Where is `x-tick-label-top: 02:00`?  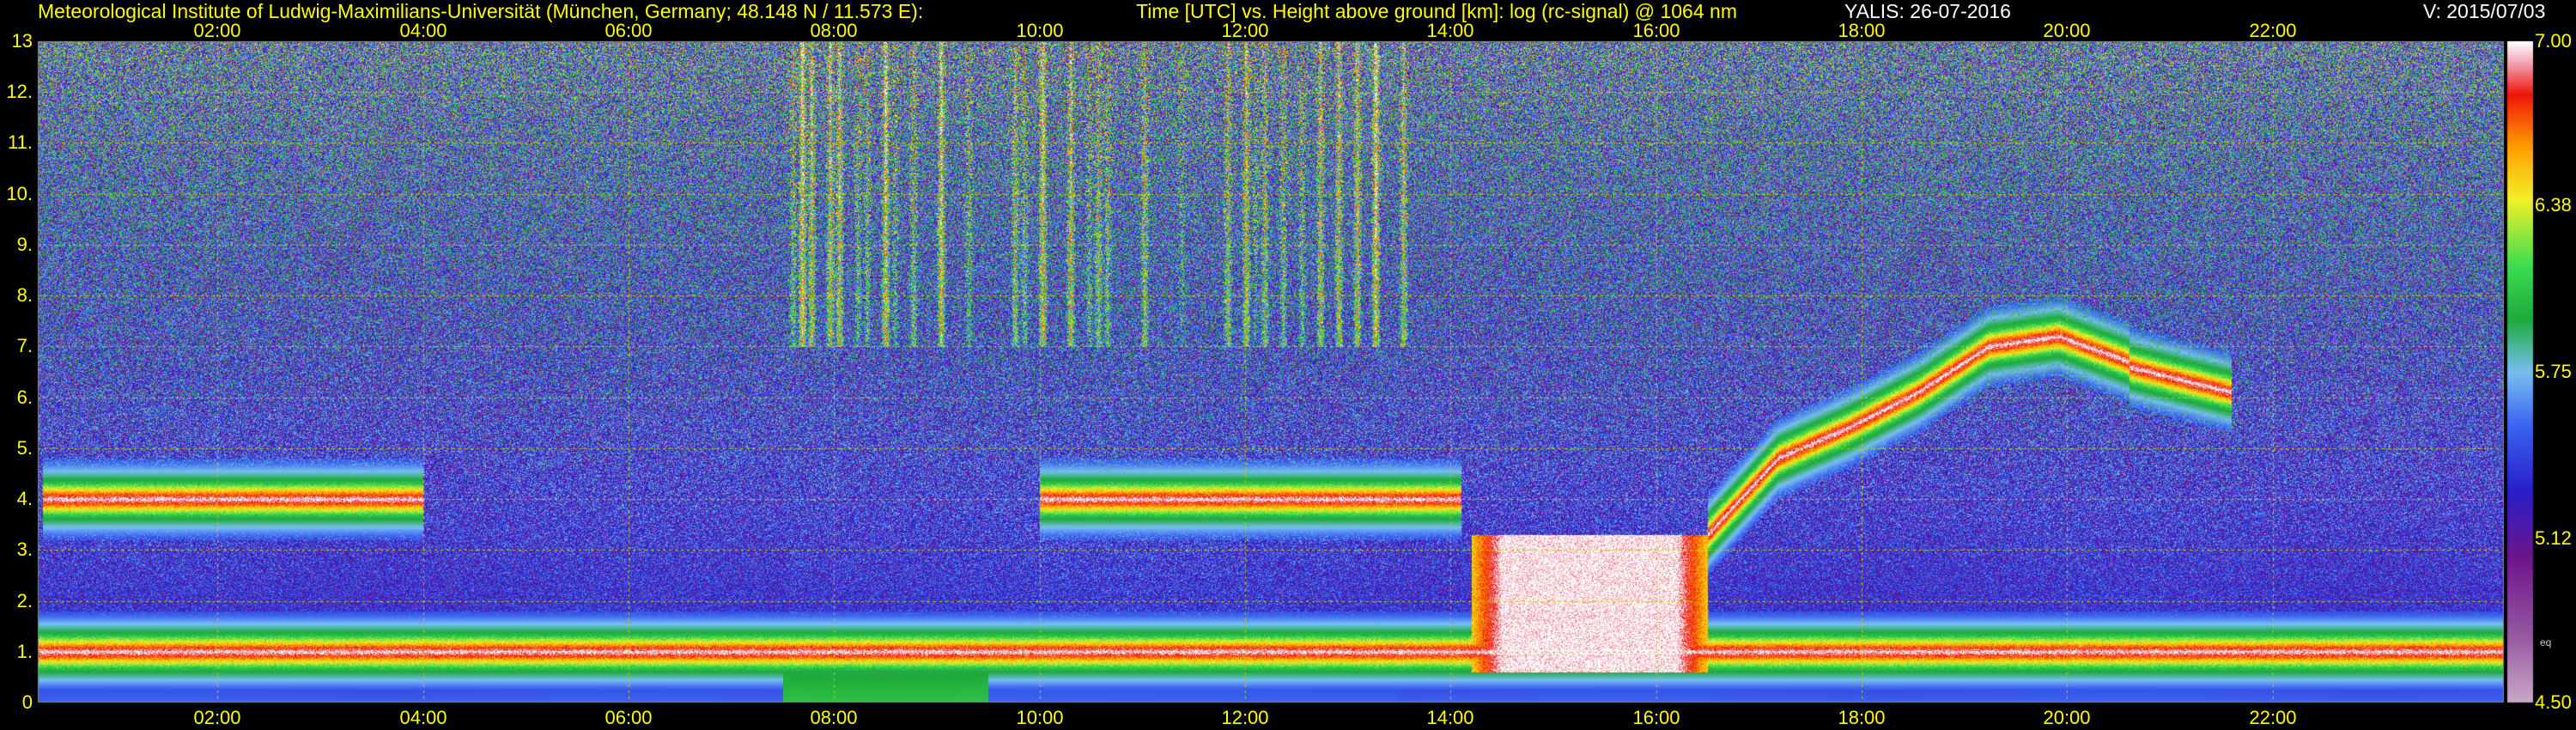 x-tick-label-top: 02:00 is located at coordinates (217, 30).